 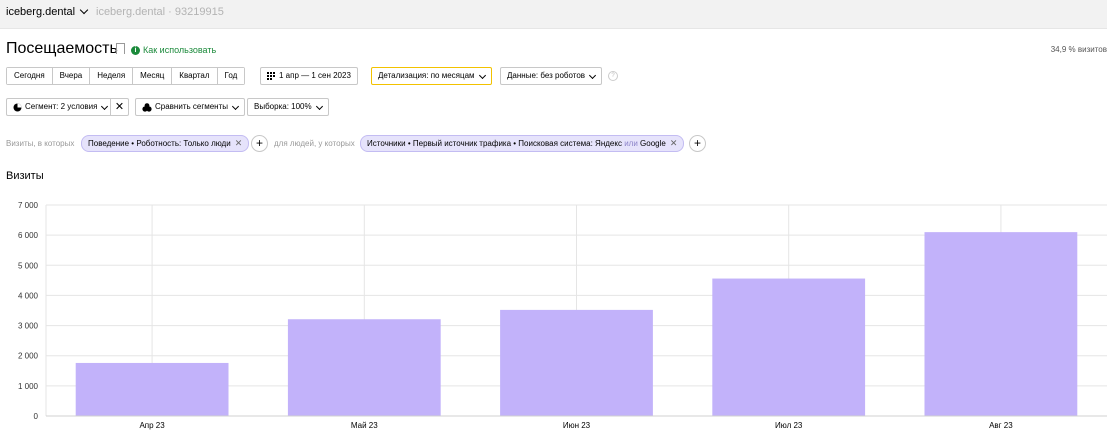 What do you see at coordinates (789, 425) in the screenshot?
I see `x-tick-label: Июл 23` at bounding box center [789, 425].